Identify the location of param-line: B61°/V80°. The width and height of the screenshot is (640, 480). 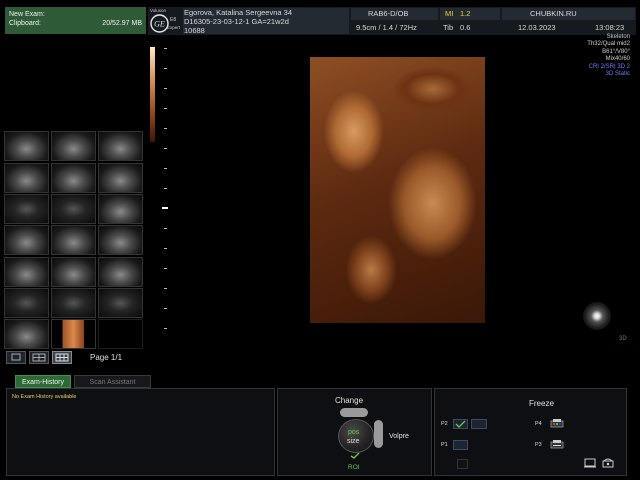
(616, 51).